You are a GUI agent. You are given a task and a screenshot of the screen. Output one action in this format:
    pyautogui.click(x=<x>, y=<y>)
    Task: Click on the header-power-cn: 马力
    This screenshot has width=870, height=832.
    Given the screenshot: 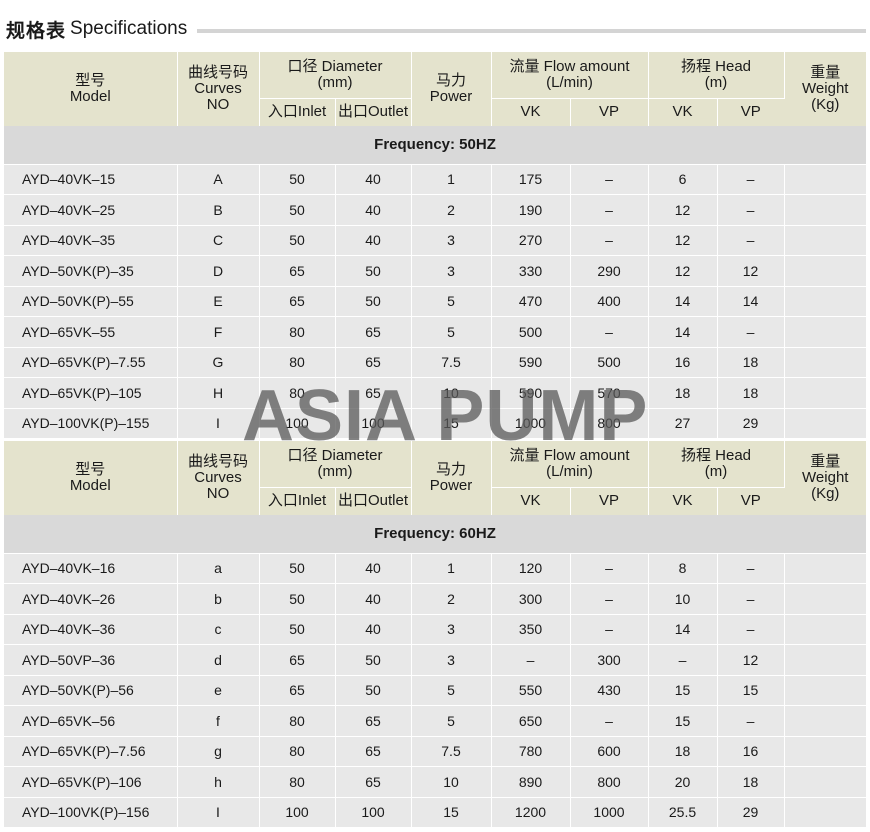 What is the action you would take?
    pyautogui.click(x=450, y=469)
    